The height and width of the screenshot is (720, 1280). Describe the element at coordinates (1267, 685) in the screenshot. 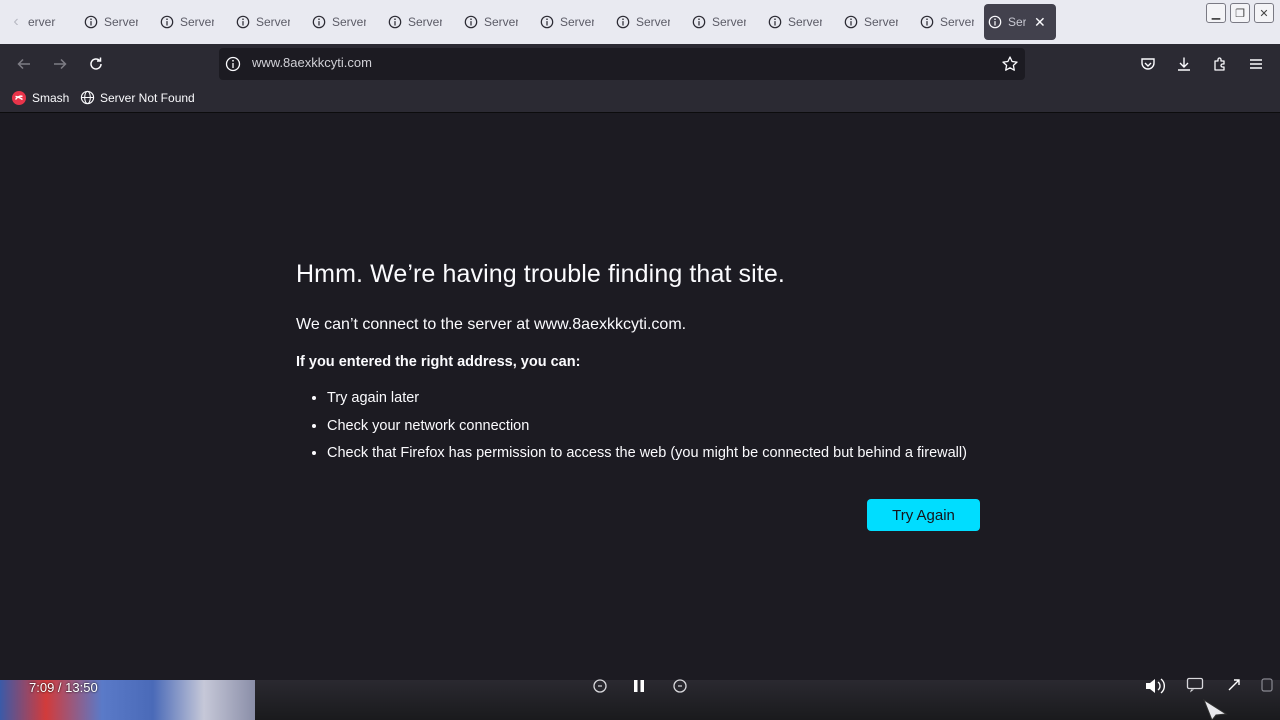

I see `more-options-icon` at that location.